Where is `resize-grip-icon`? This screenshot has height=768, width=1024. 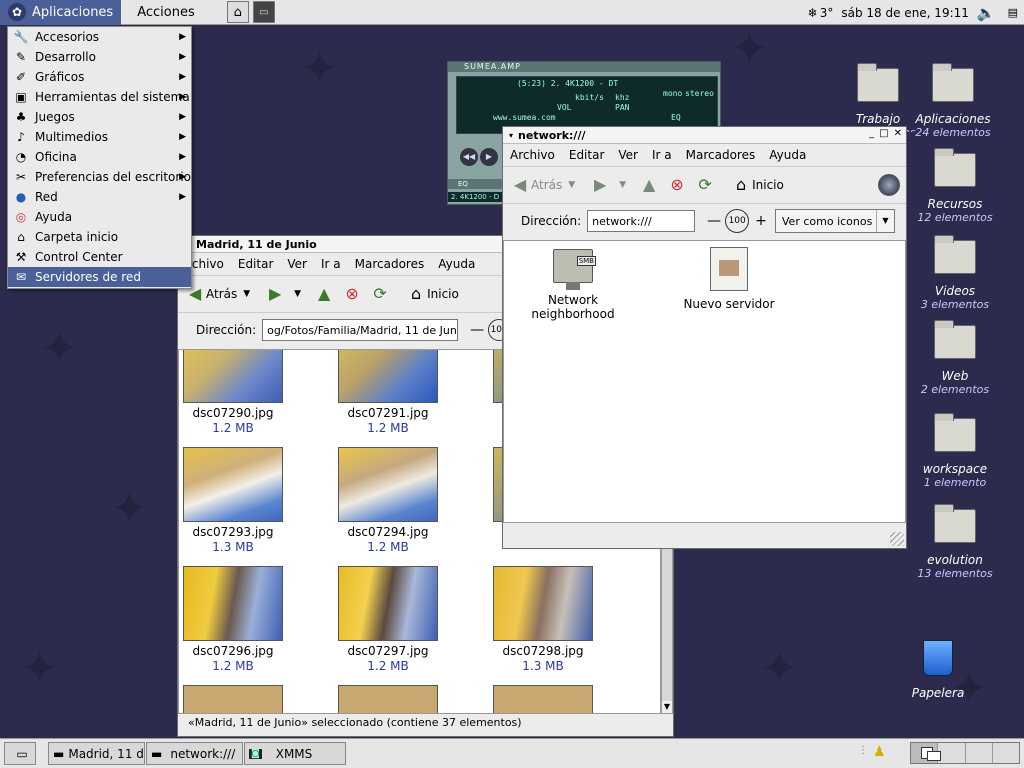
resize-grip-icon is located at coordinates (897, 539).